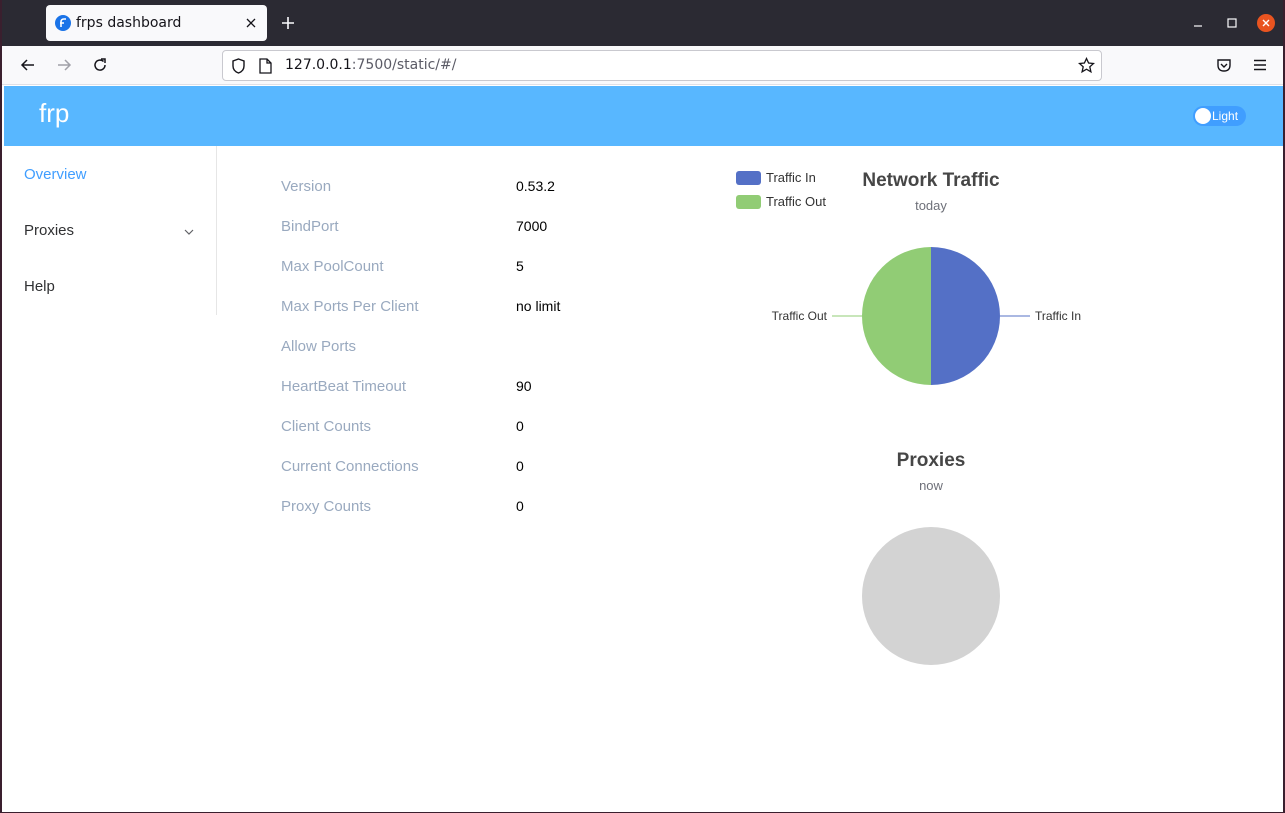  I want to click on info-value: 90, so click(524, 386).